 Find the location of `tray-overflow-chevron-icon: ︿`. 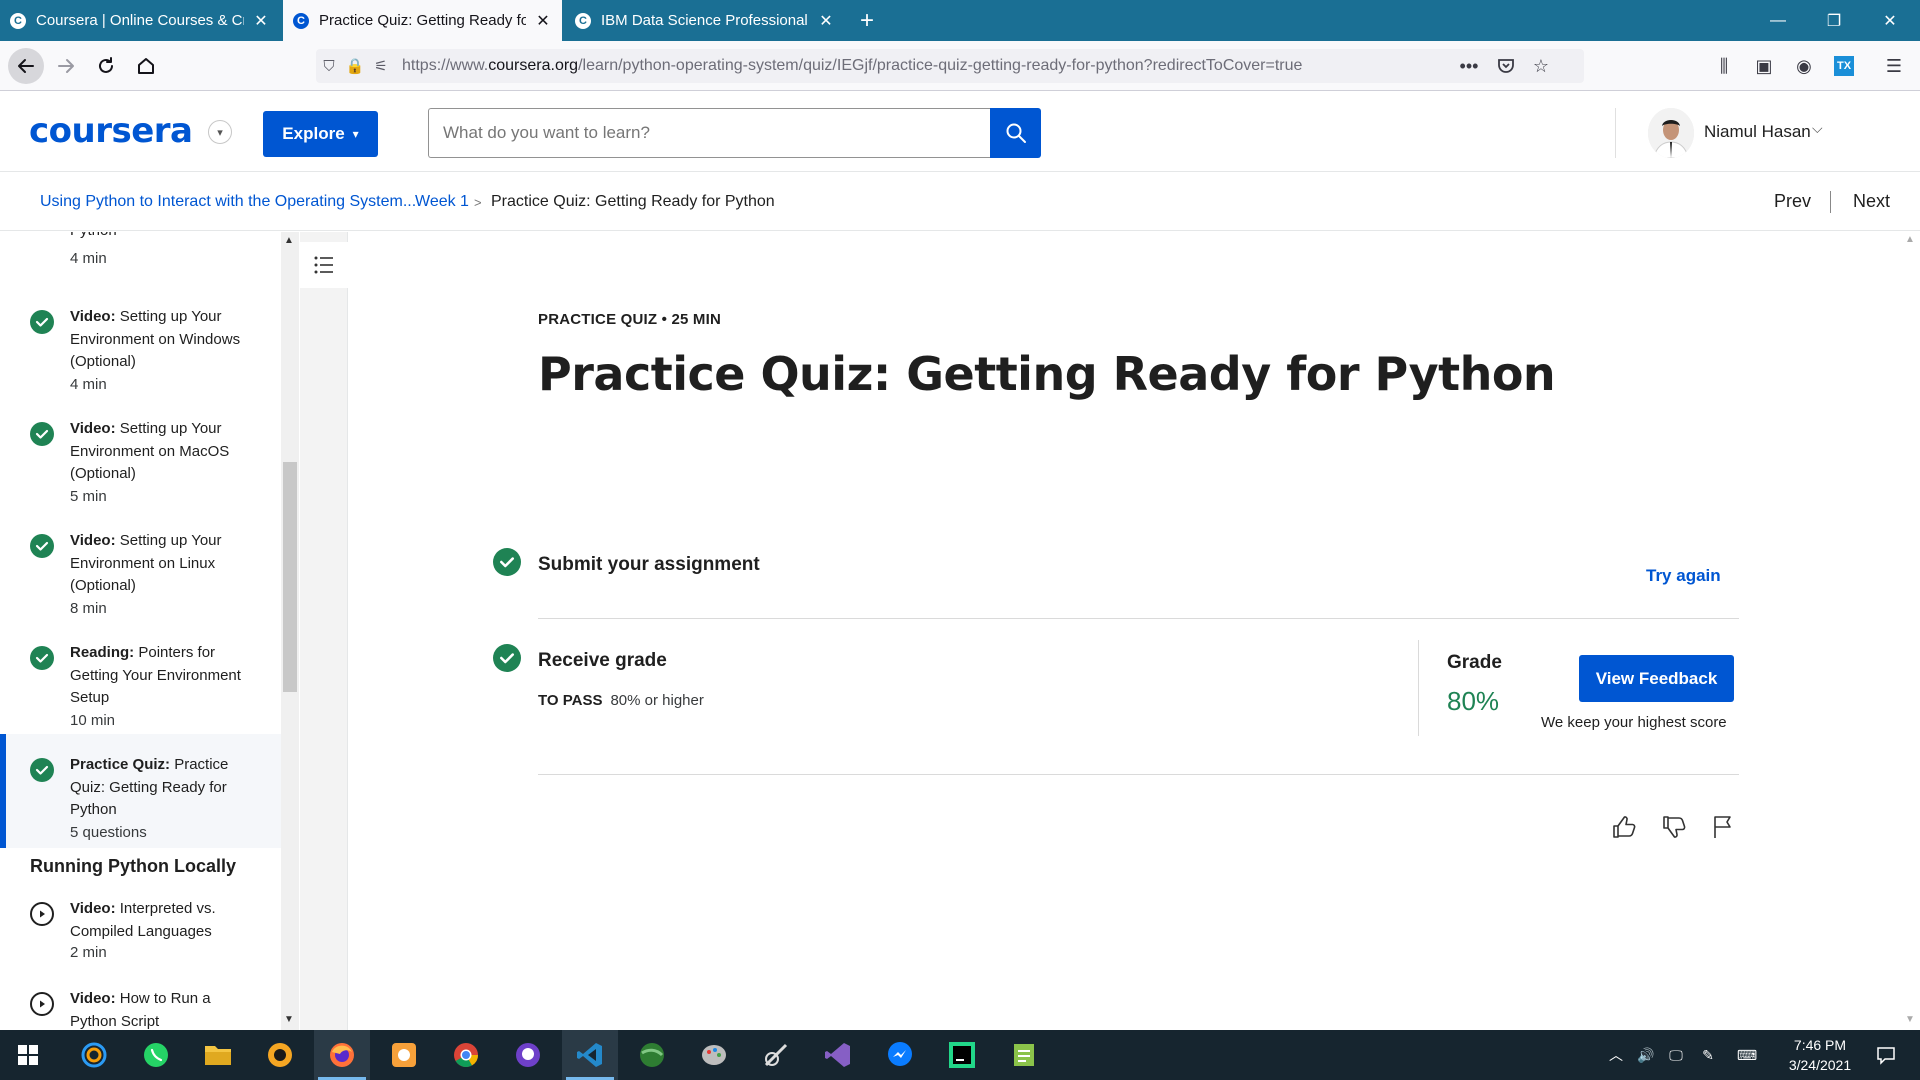

tray-overflow-chevron-icon: ︿ is located at coordinates (1616, 1055).